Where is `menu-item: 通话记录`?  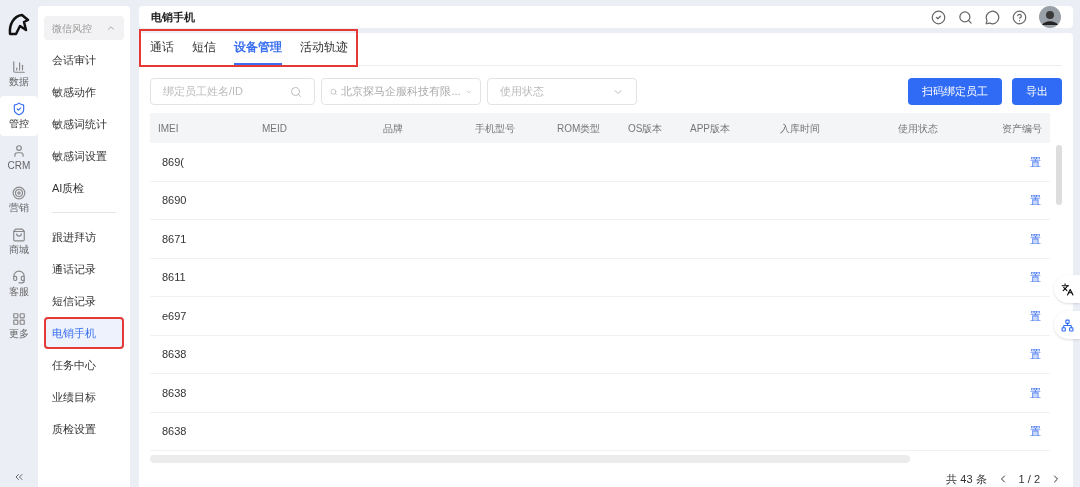
menu-item: 通话记录 is located at coordinates (84, 269).